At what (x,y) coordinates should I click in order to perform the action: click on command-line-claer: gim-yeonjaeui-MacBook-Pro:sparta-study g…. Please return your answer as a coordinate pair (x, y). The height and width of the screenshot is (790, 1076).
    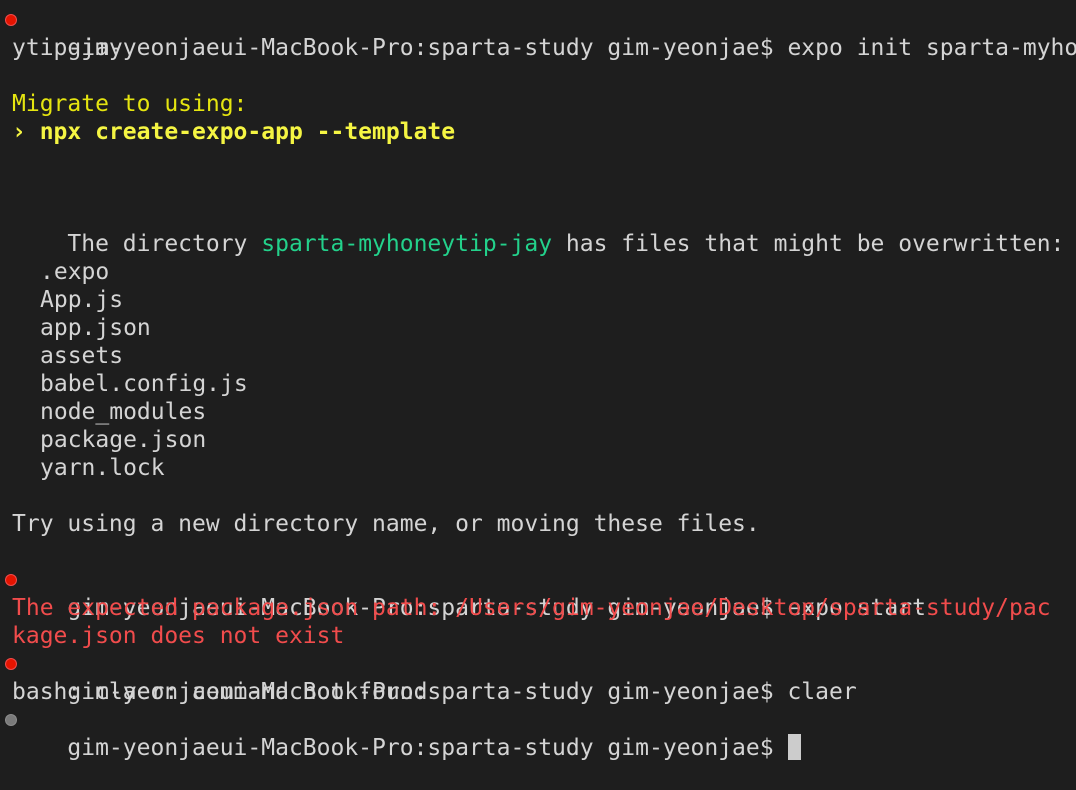
    Looking at the image, I should click on (431, 677).